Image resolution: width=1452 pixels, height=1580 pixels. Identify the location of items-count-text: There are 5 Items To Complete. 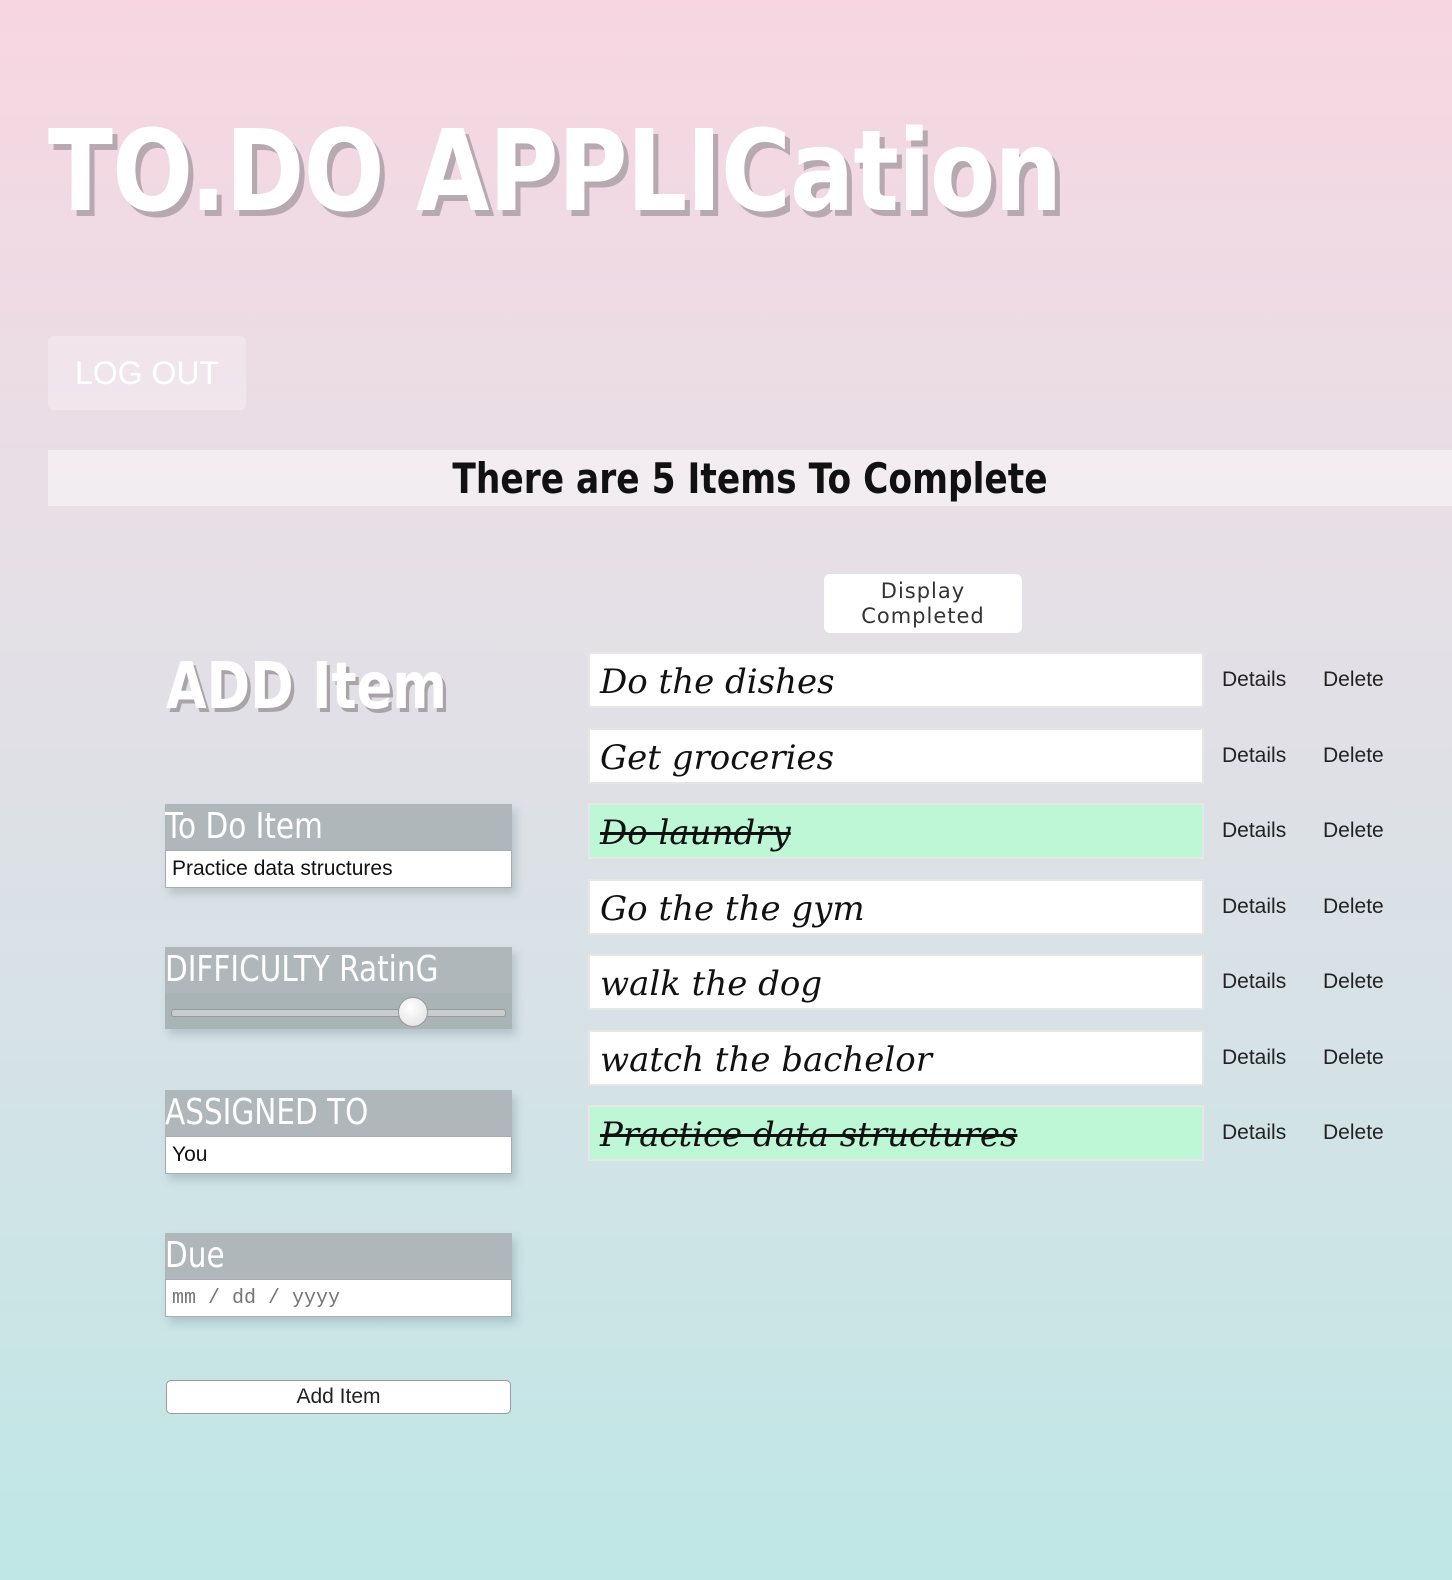
(750, 478).